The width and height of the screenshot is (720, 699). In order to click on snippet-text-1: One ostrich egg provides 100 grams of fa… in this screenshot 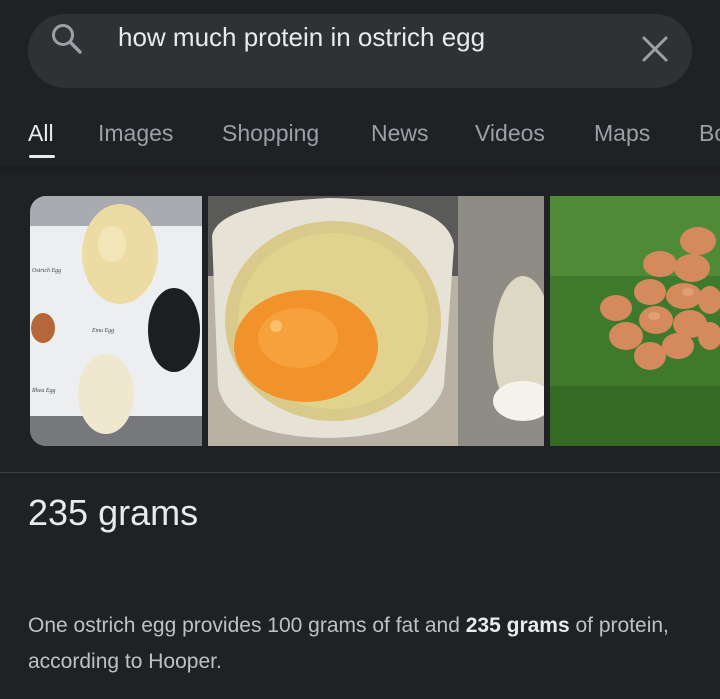, I will do `click(247, 625)`.